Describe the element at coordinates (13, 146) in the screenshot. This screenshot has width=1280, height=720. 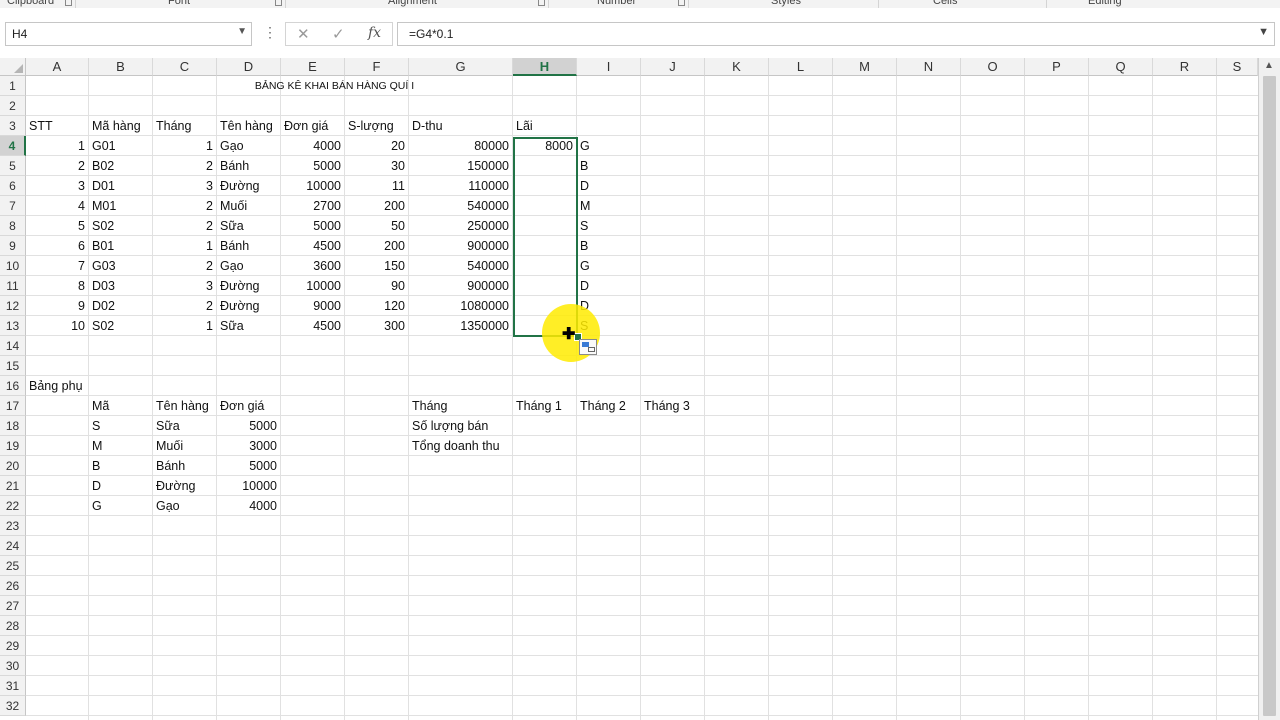
I see `row-header-4: 4` at that location.